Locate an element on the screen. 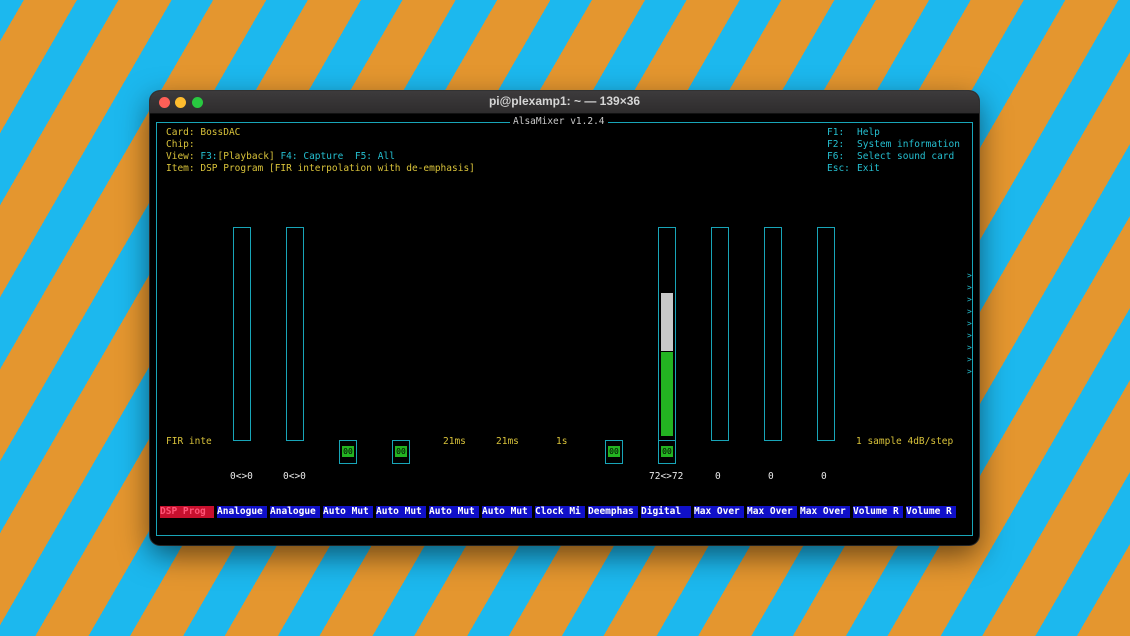 This screenshot has height=636, width=1130. control-label-dsp-program: DSP Prog is located at coordinates (187, 512).